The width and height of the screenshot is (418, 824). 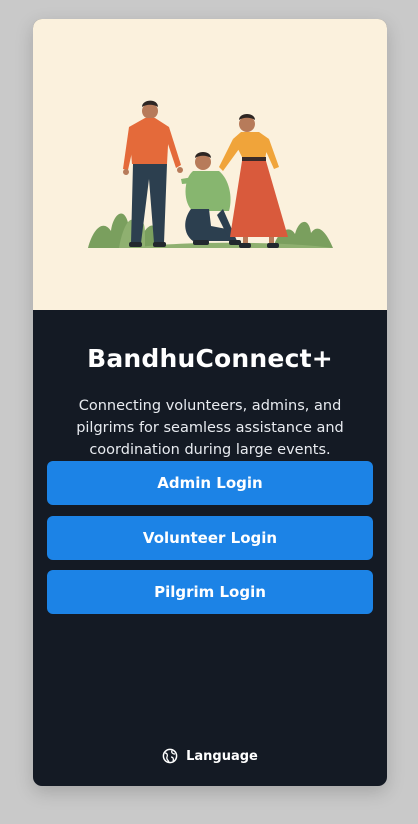 What do you see at coordinates (210, 358) in the screenshot?
I see `app-title: BandhuConnect+` at bounding box center [210, 358].